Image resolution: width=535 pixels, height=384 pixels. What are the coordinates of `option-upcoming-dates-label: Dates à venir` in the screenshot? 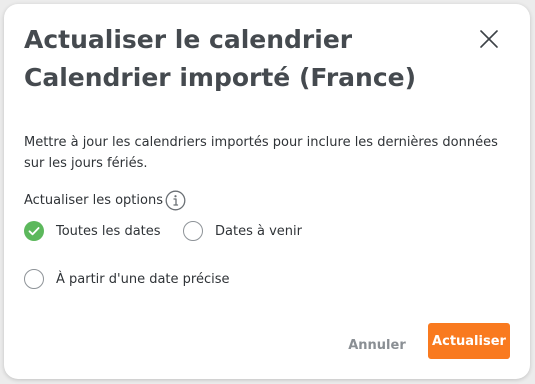 It's located at (258, 231).